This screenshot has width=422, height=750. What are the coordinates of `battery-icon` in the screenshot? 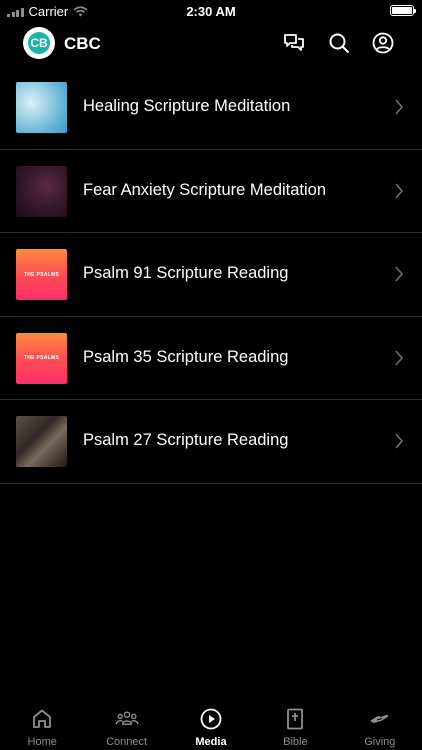 It's located at (403, 10).